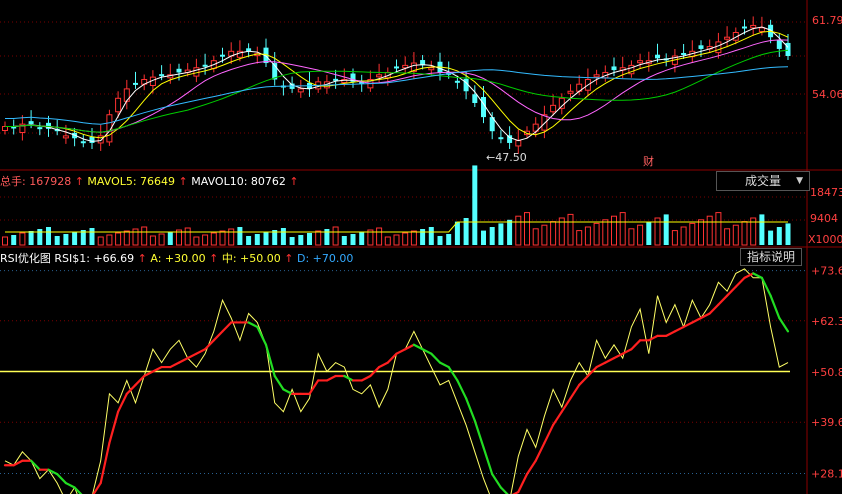 The width and height of the screenshot is (842, 494). I want to click on indicator-selector-label: 成交量, so click(762, 181).